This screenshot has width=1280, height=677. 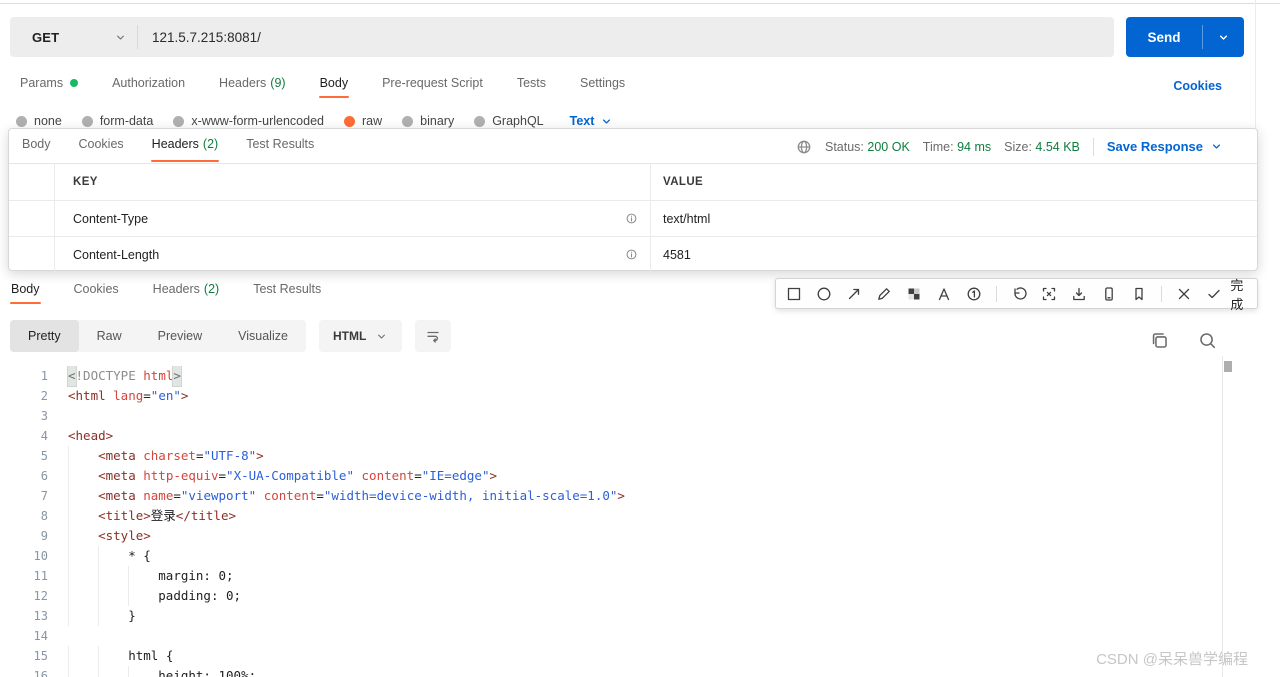 I want to click on body-type-binary: binary, so click(x=428, y=121).